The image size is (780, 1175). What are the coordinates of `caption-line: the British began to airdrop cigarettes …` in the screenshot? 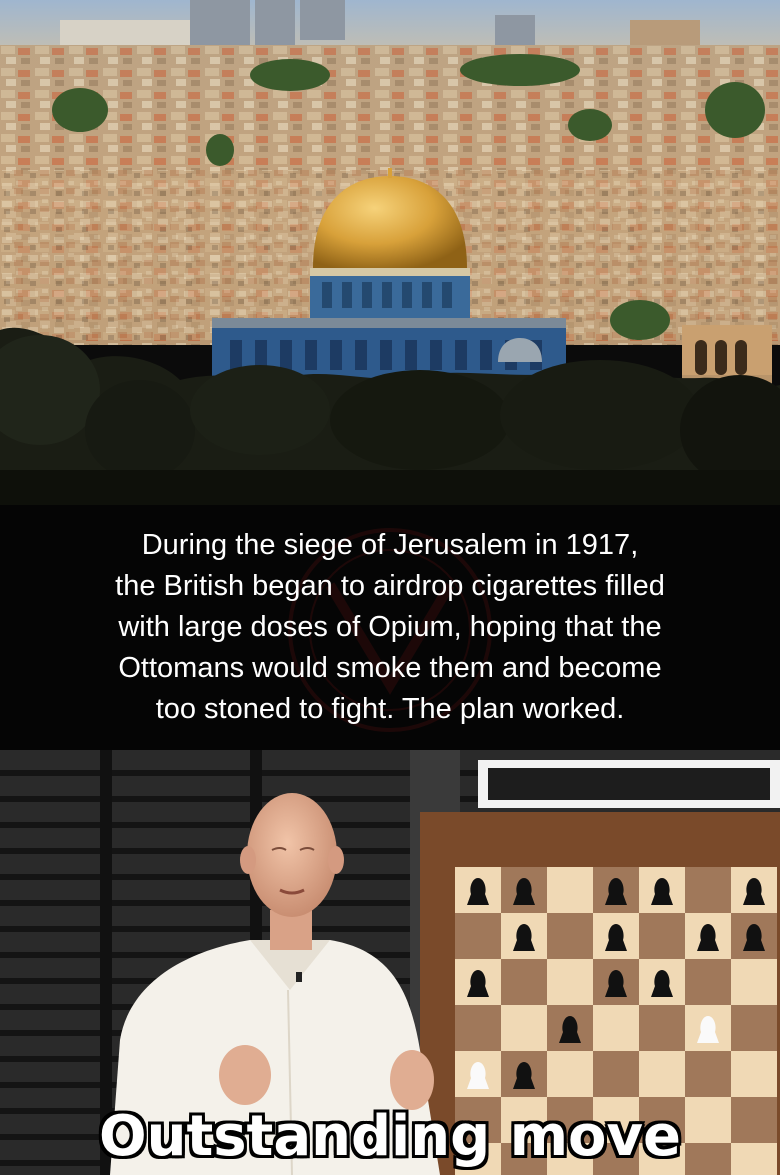 It's located at (390, 586).